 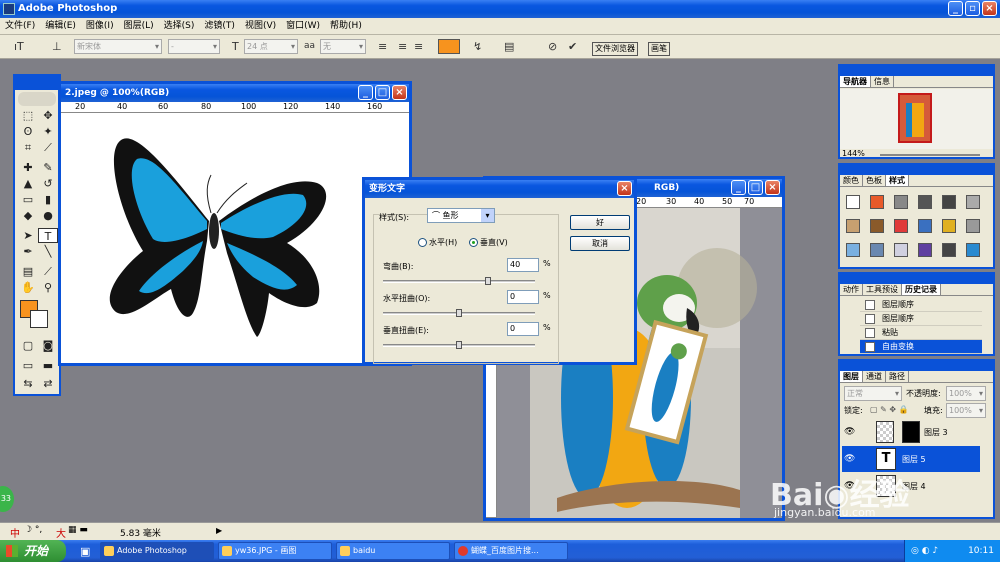 I want to click on task-paint: yw36.JPG - 画图, so click(x=275, y=551).